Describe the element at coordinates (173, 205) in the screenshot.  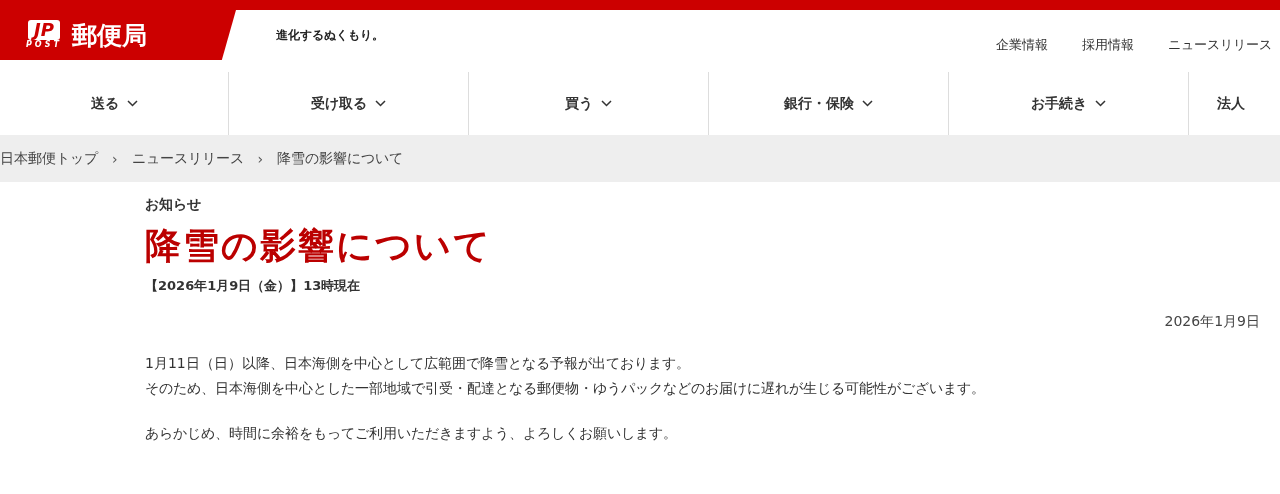
I see `category-label: お知らせ` at that location.